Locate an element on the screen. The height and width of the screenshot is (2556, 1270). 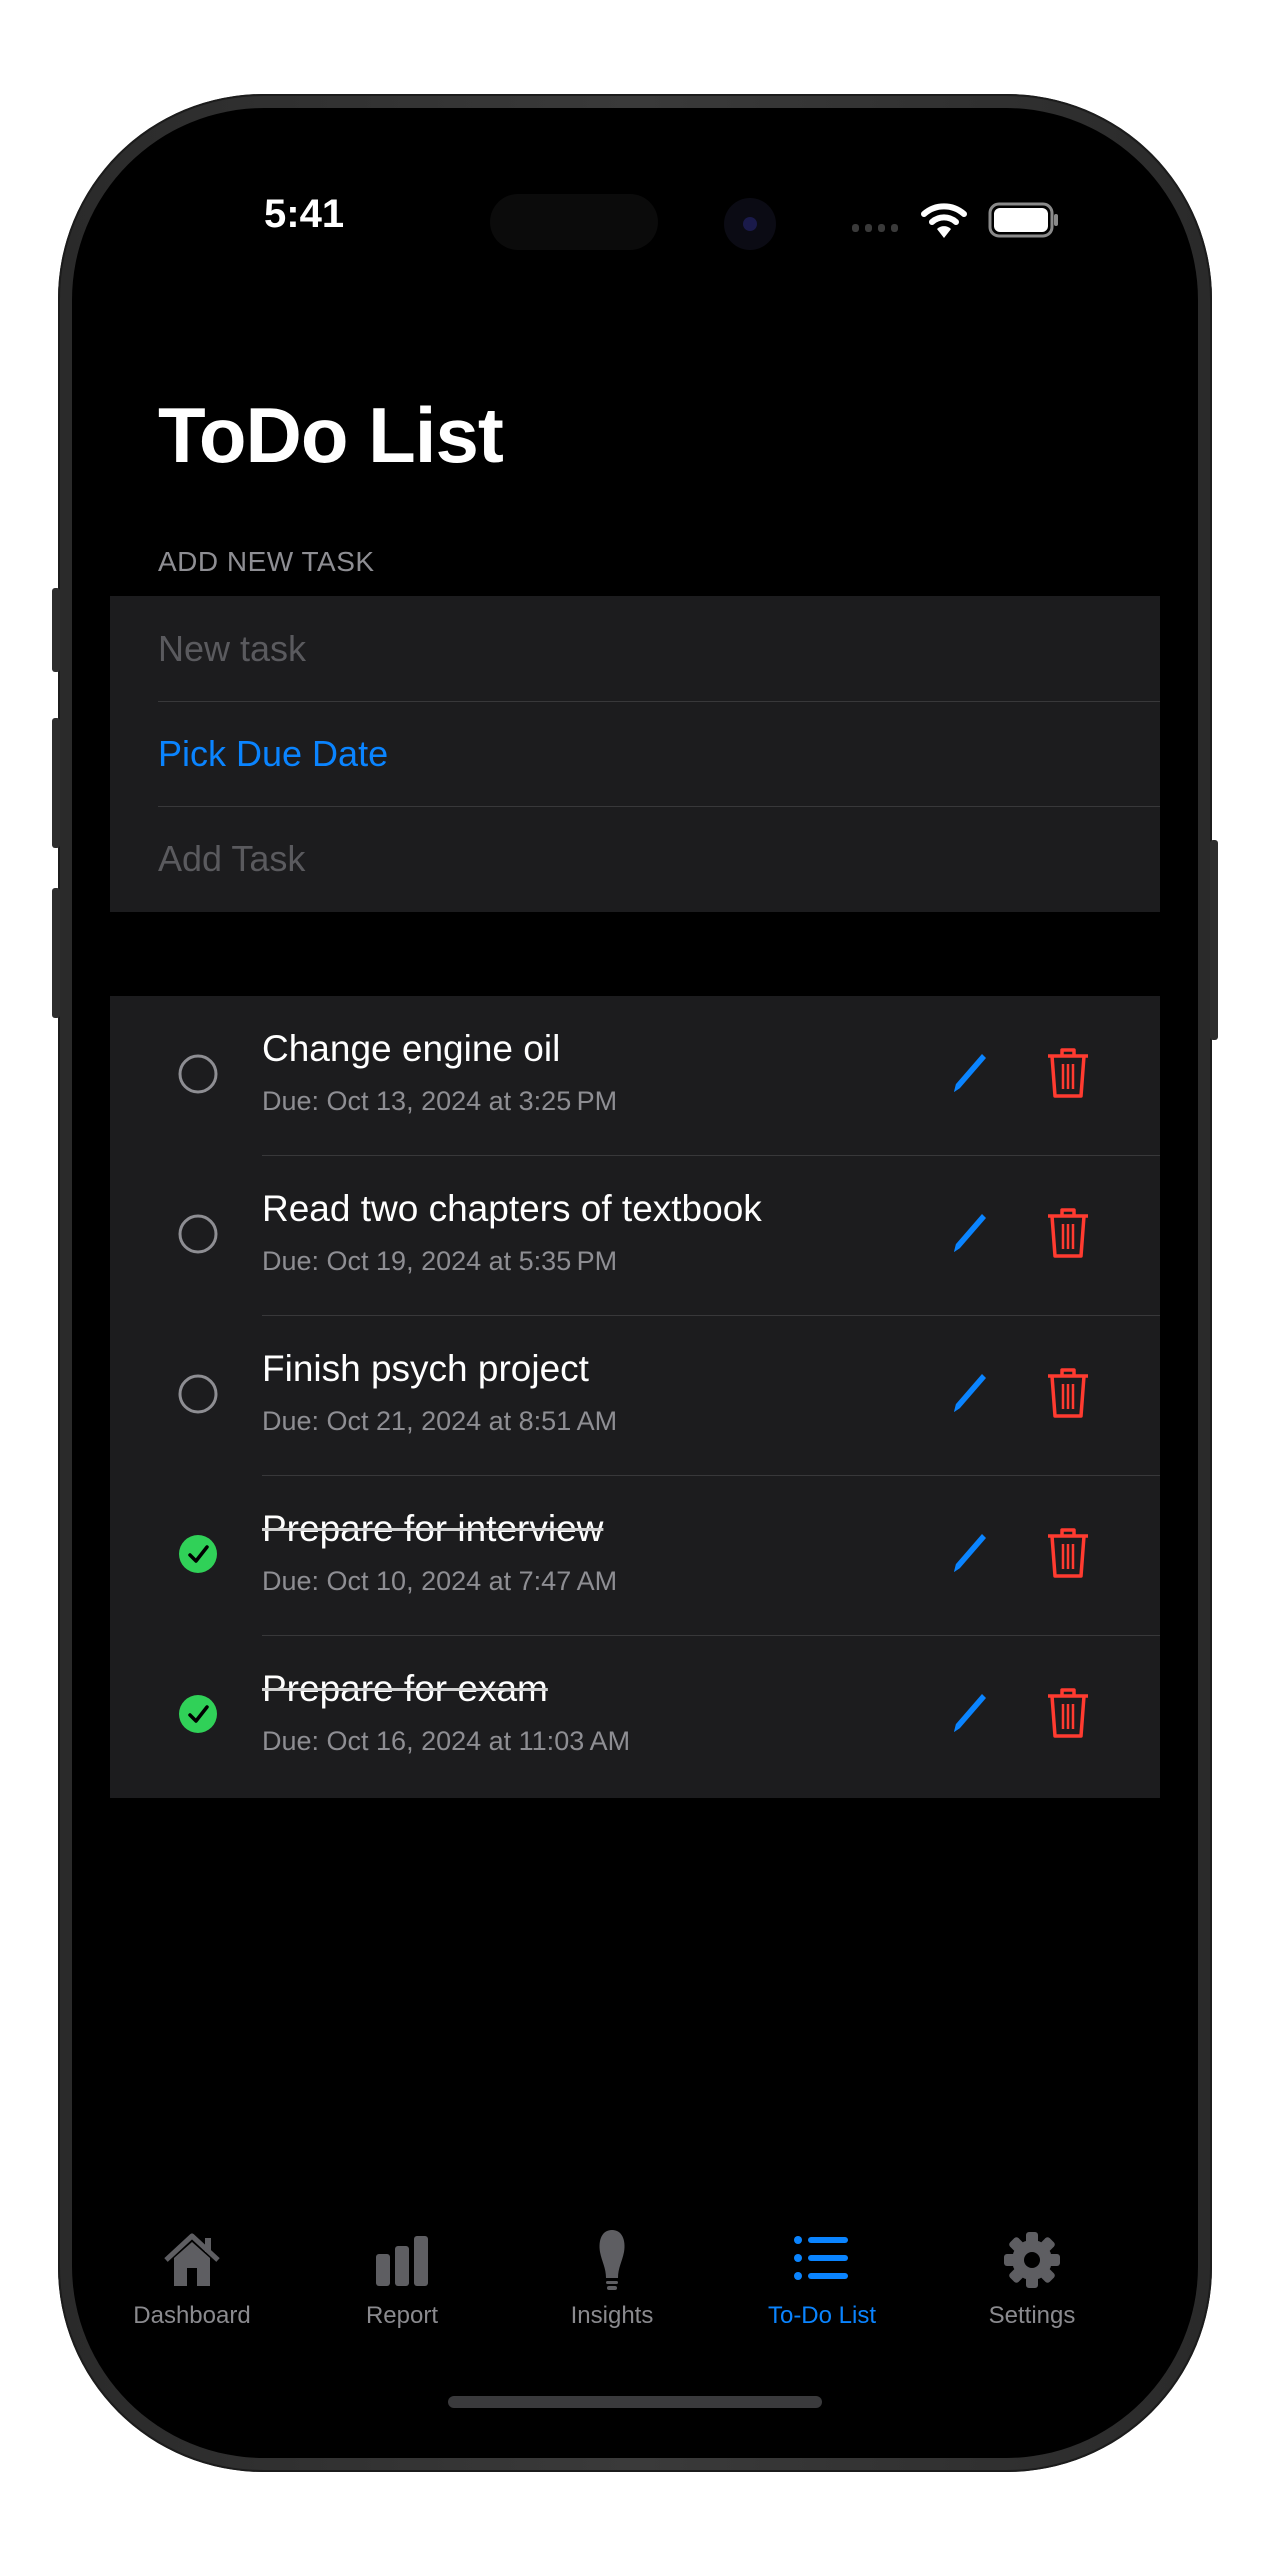
pick-due-date-button: Pick Due Date is located at coordinates (659, 753).